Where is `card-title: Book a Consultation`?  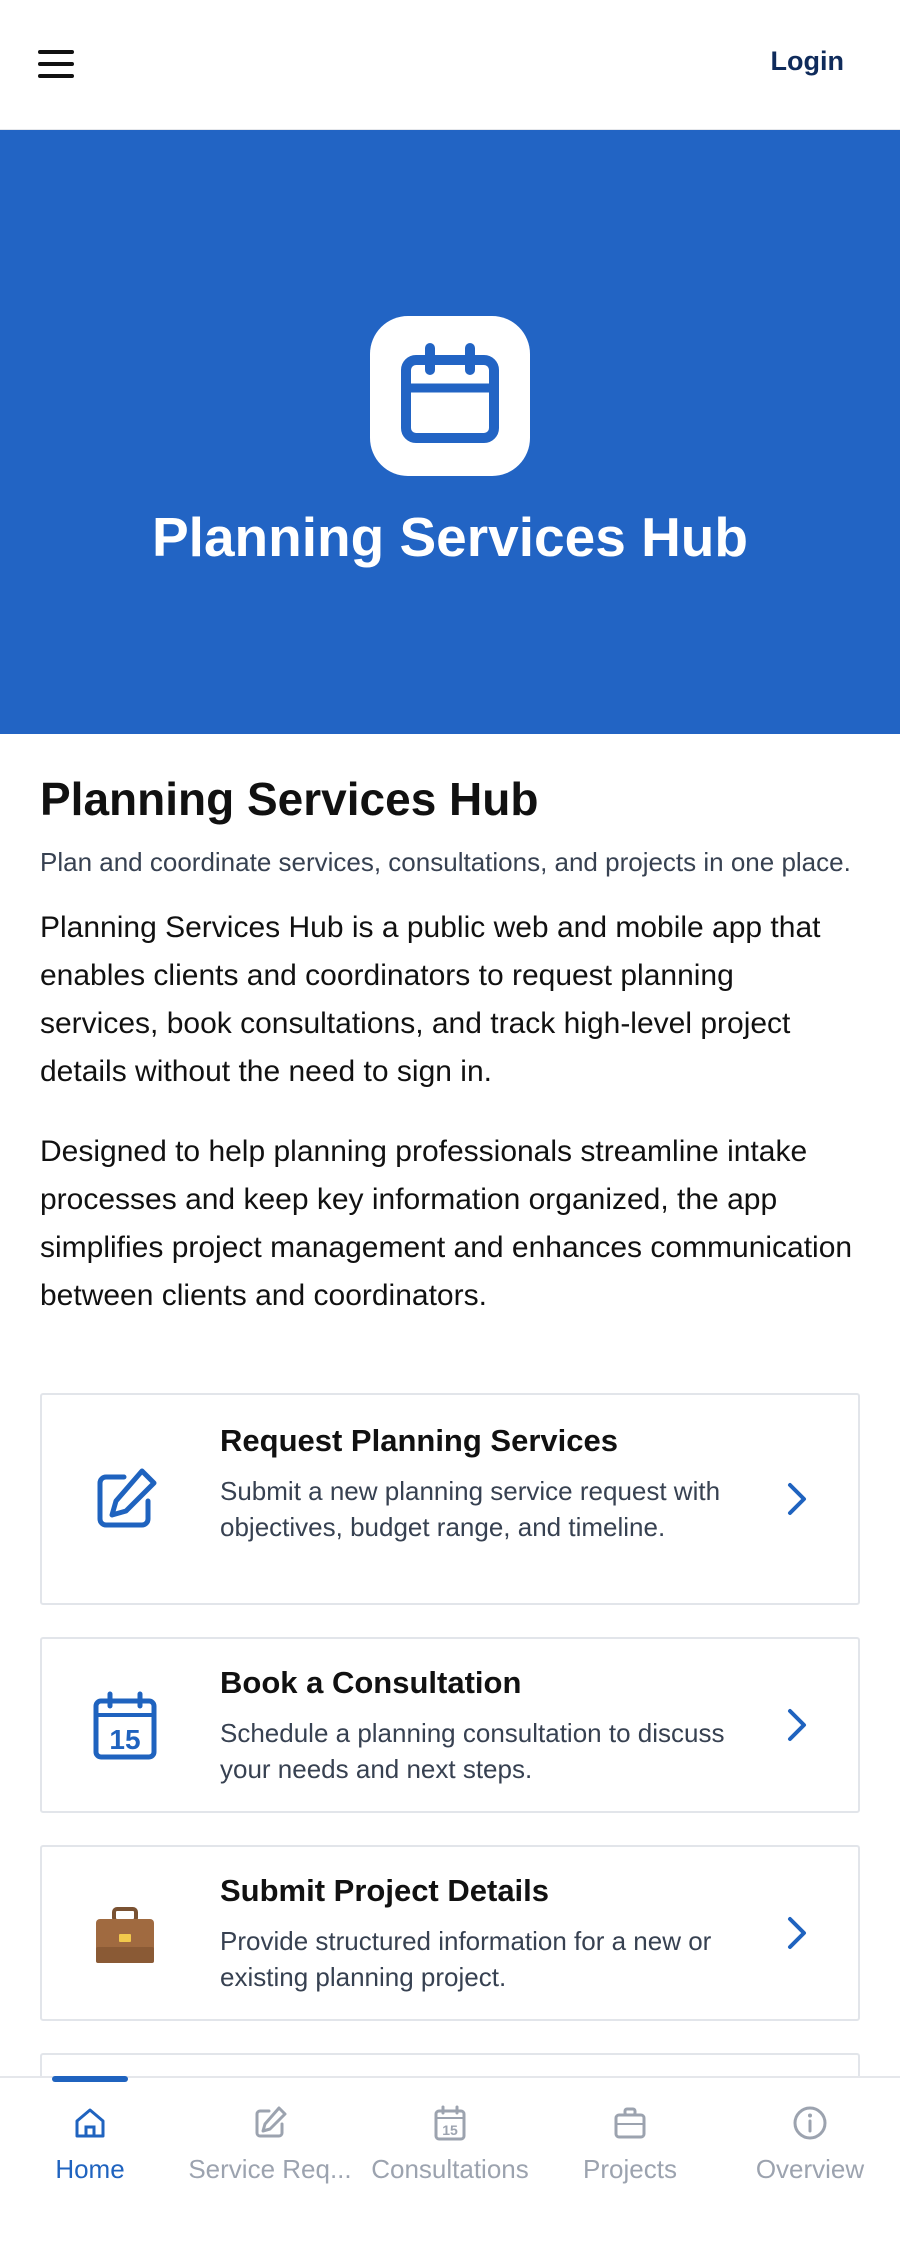 card-title: Book a Consultation is located at coordinates (371, 1682).